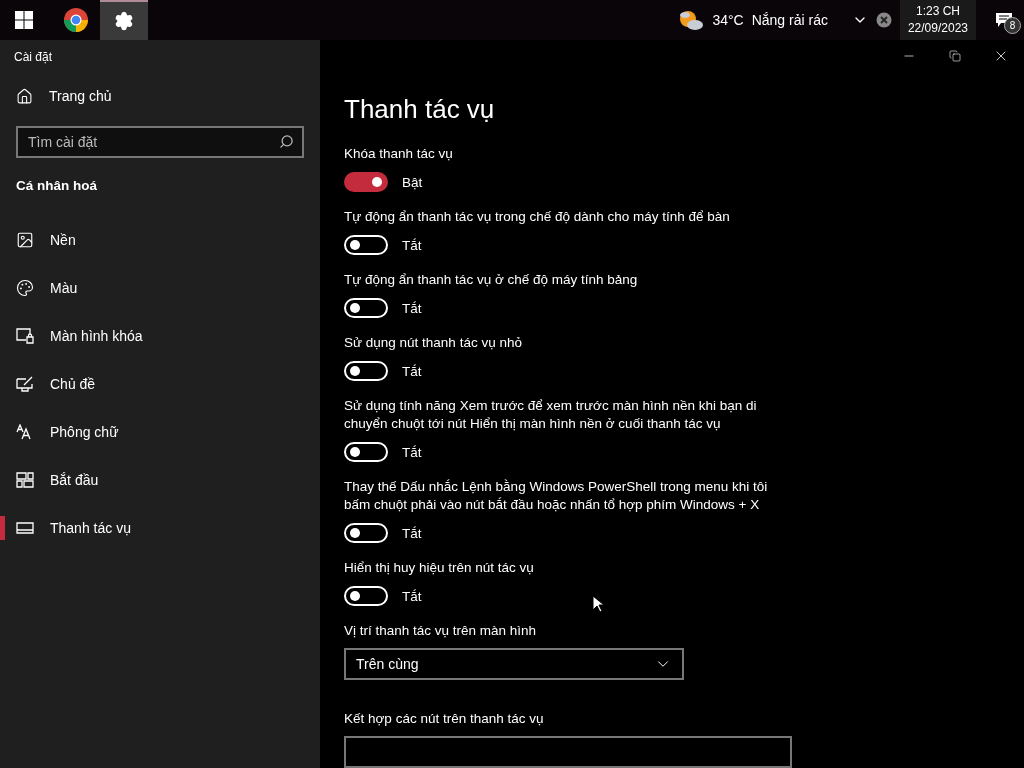 The width and height of the screenshot is (1024, 768). I want to click on position-dropdown: Trên cùng, so click(514, 664).